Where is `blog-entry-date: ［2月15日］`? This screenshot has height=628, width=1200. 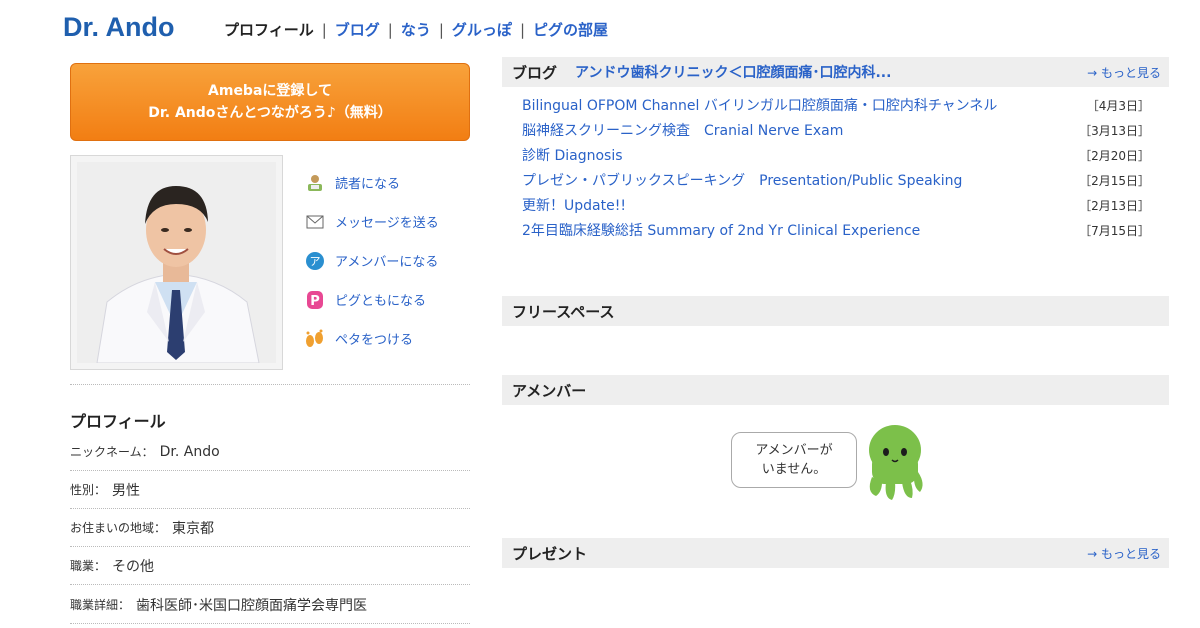
blog-entry-date: ［2月15日］ is located at coordinates (1114, 181).